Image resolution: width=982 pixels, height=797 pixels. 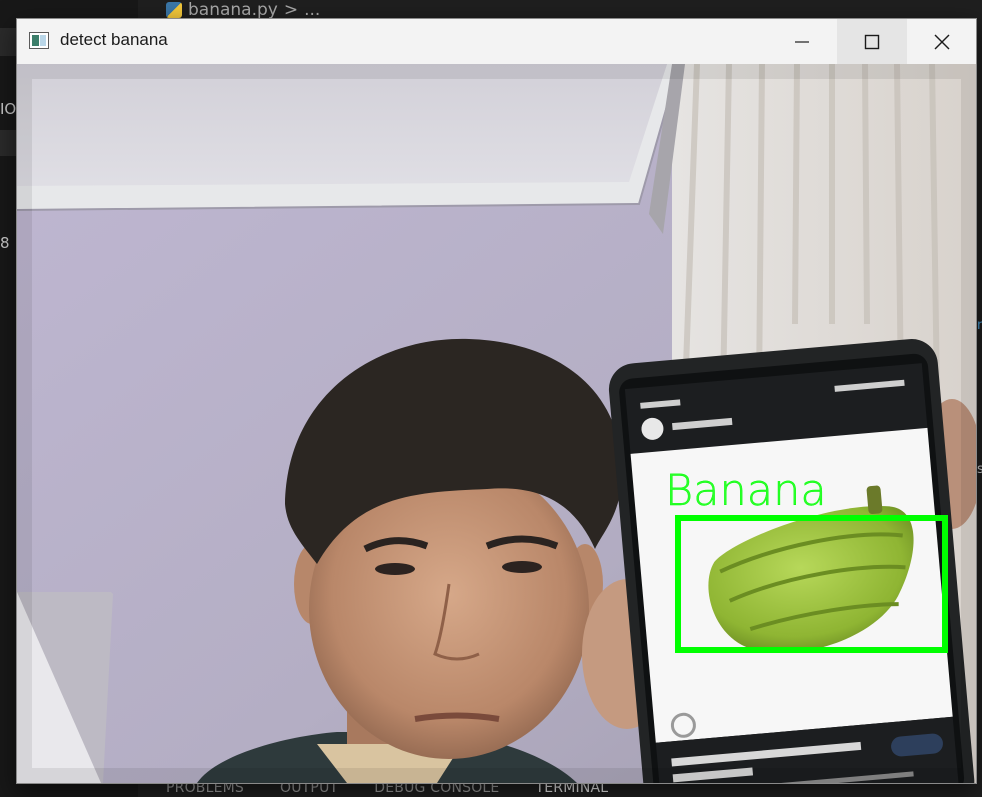 I want to click on minimize-button, so click(x=802, y=41).